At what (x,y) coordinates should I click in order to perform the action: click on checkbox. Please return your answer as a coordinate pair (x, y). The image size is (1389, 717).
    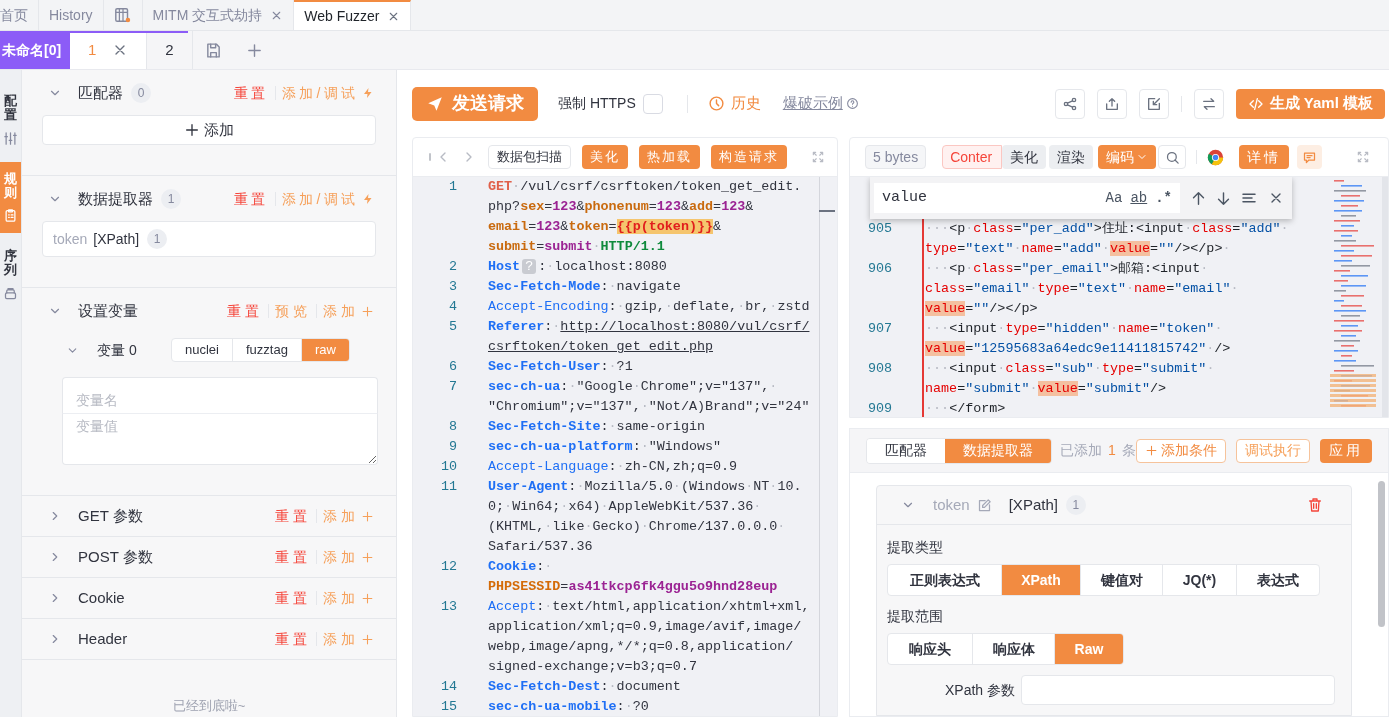
    Looking at the image, I should click on (652, 103).